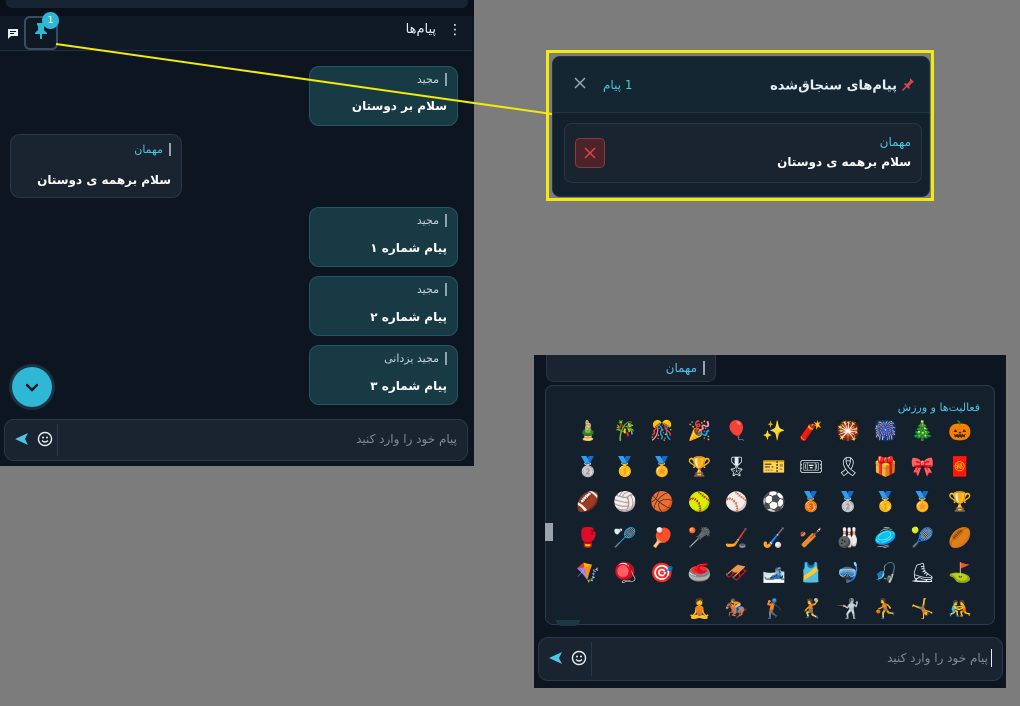 The width and height of the screenshot is (1020, 706). I want to click on emoji-button: 🥍, so click(699, 538).